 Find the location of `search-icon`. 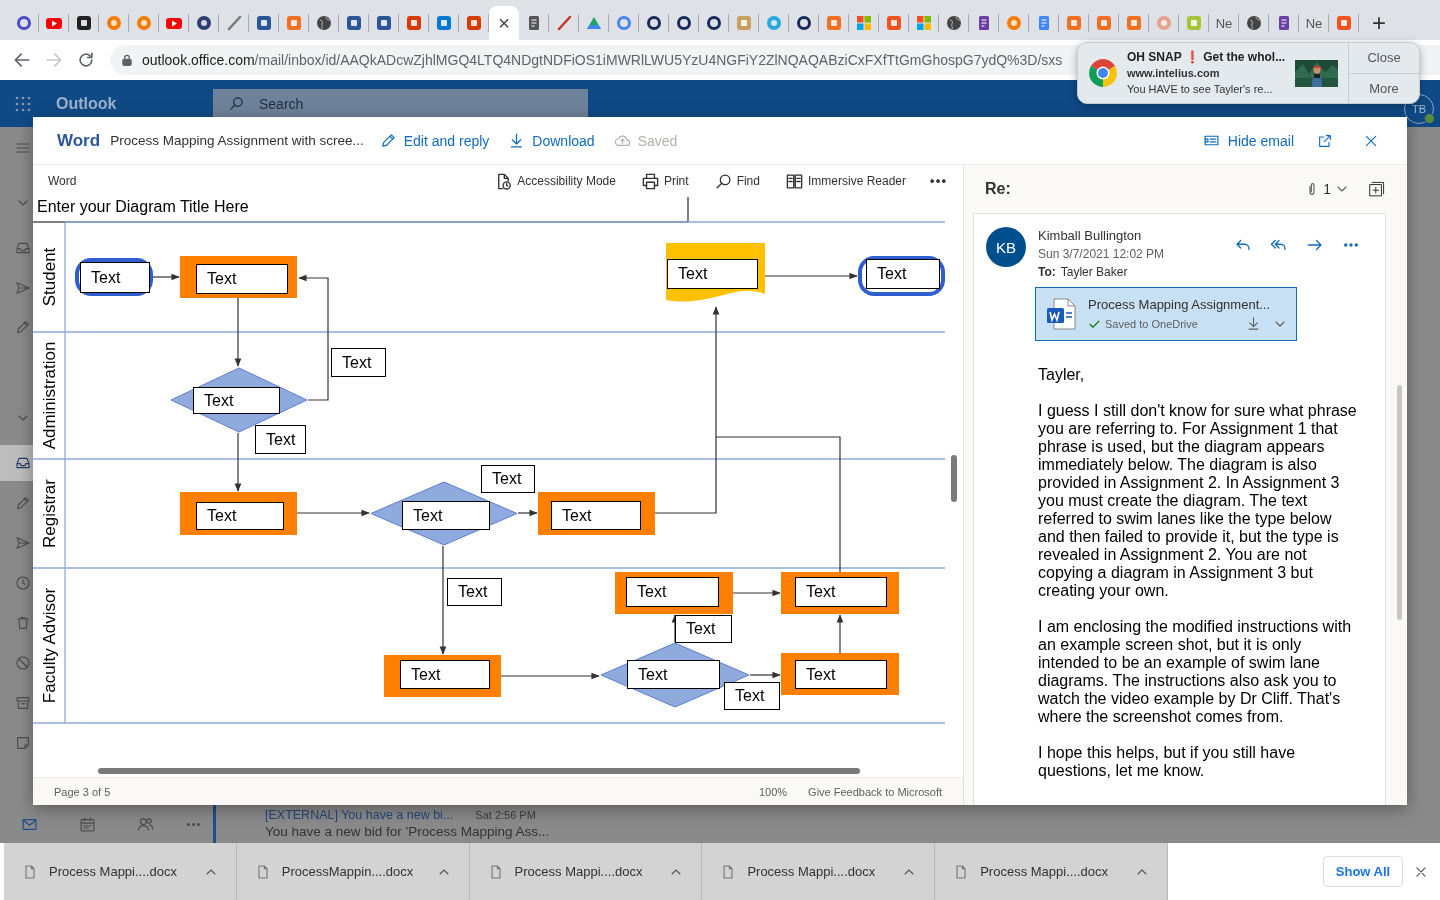

search-icon is located at coordinates (236, 103).